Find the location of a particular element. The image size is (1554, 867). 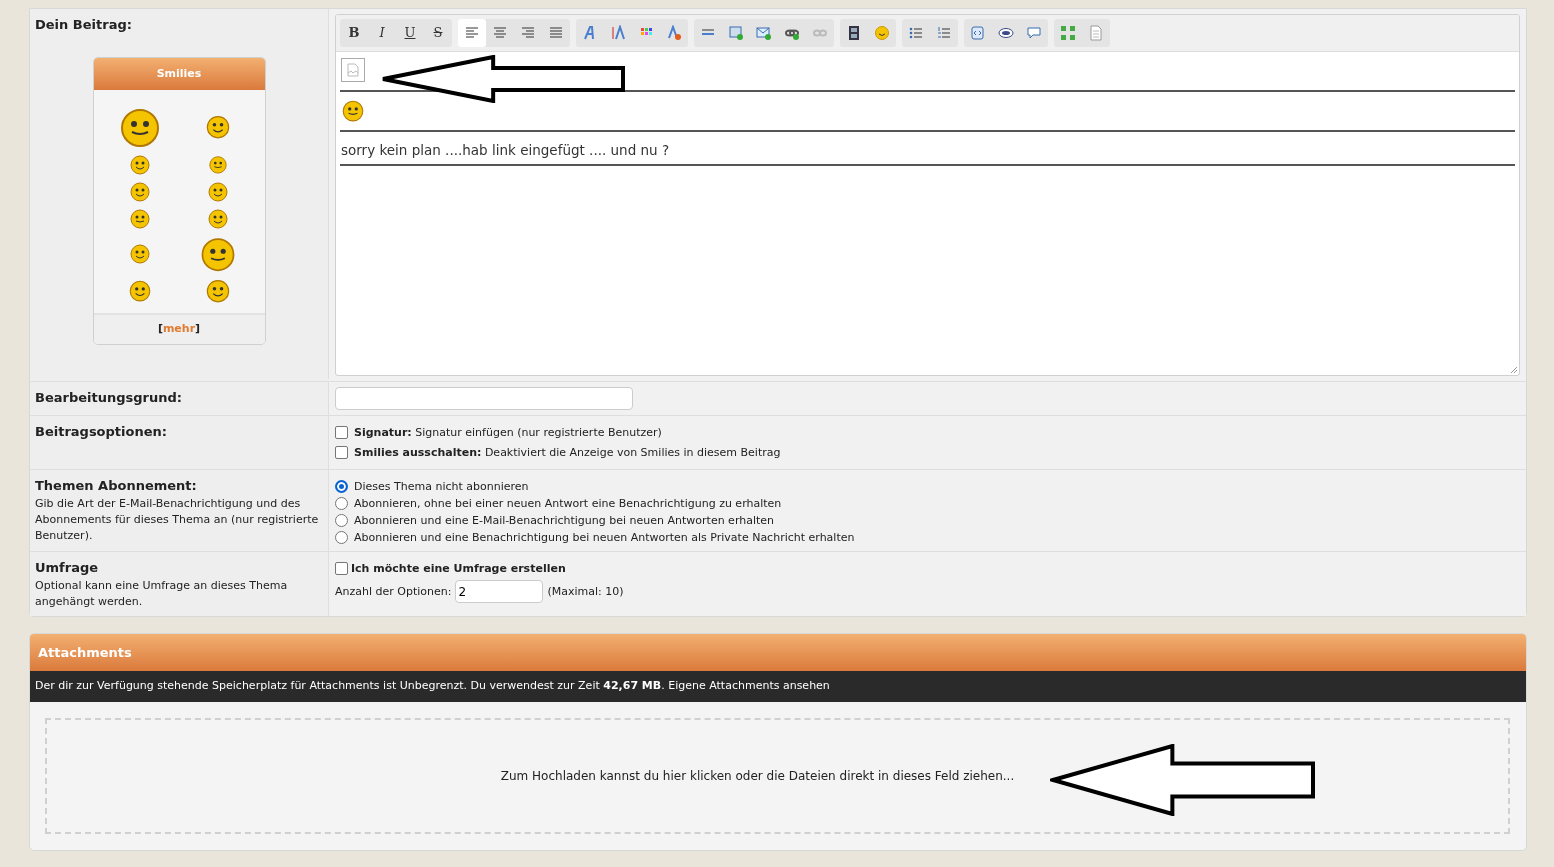

field-label: Umfrage is located at coordinates (67, 568).